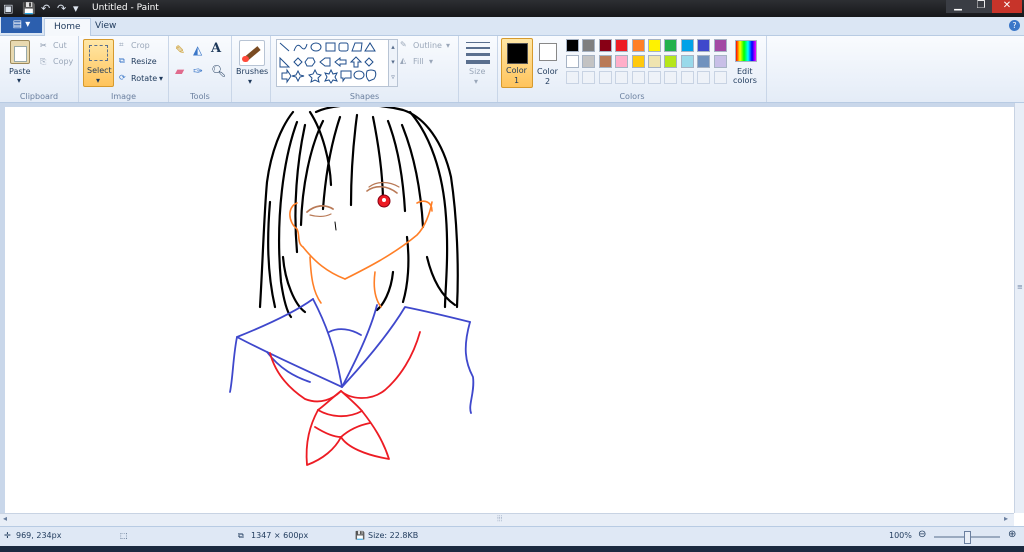 The image size is (1024, 552). What do you see at coordinates (1014, 25) in the screenshot?
I see `help-icon: ?` at bounding box center [1014, 25].